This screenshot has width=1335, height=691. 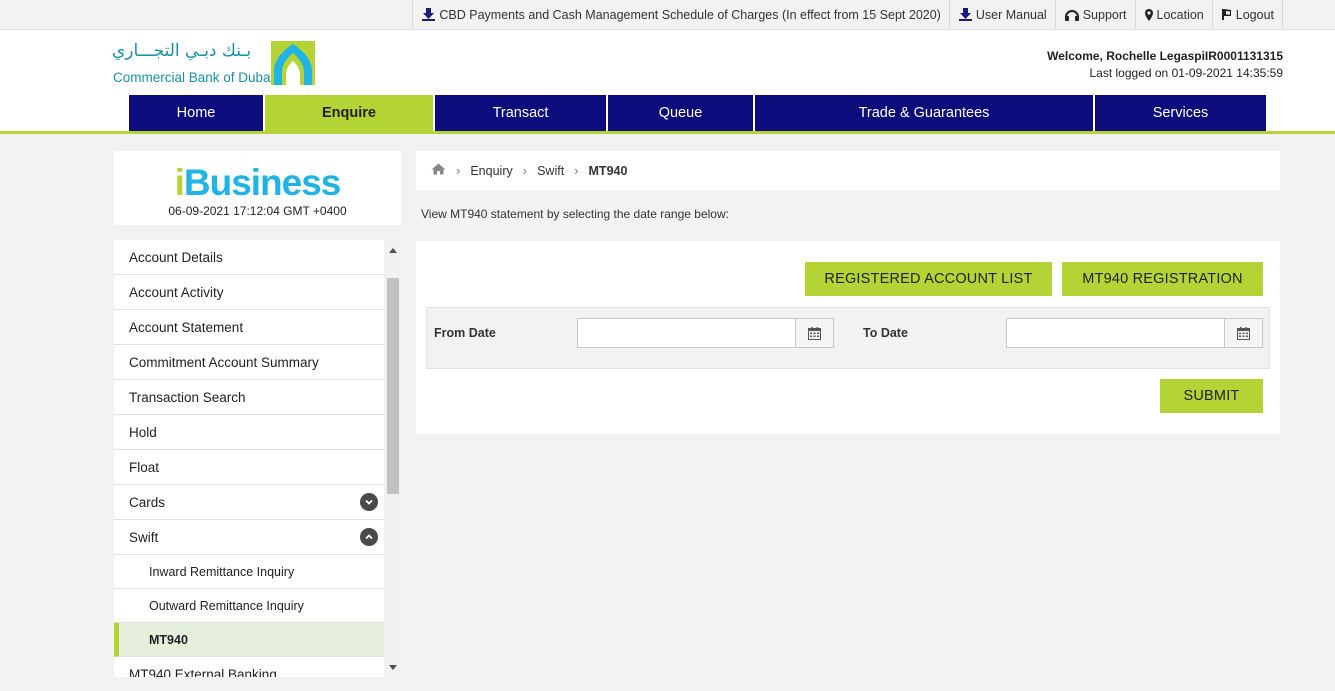 I want to click on location-link: Location, so click(x=1173, y=14).